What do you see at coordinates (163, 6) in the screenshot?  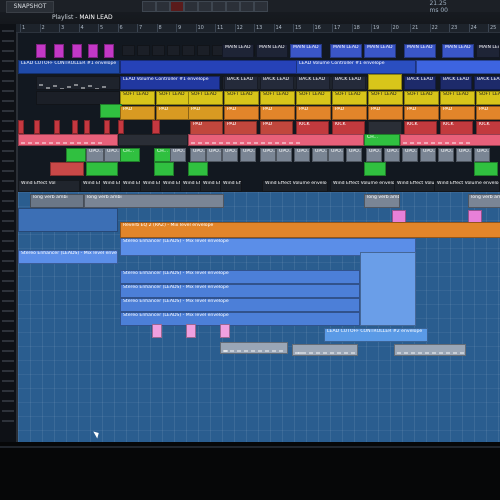 I see `tool-paint-icon` at bounding box center [163, 6].